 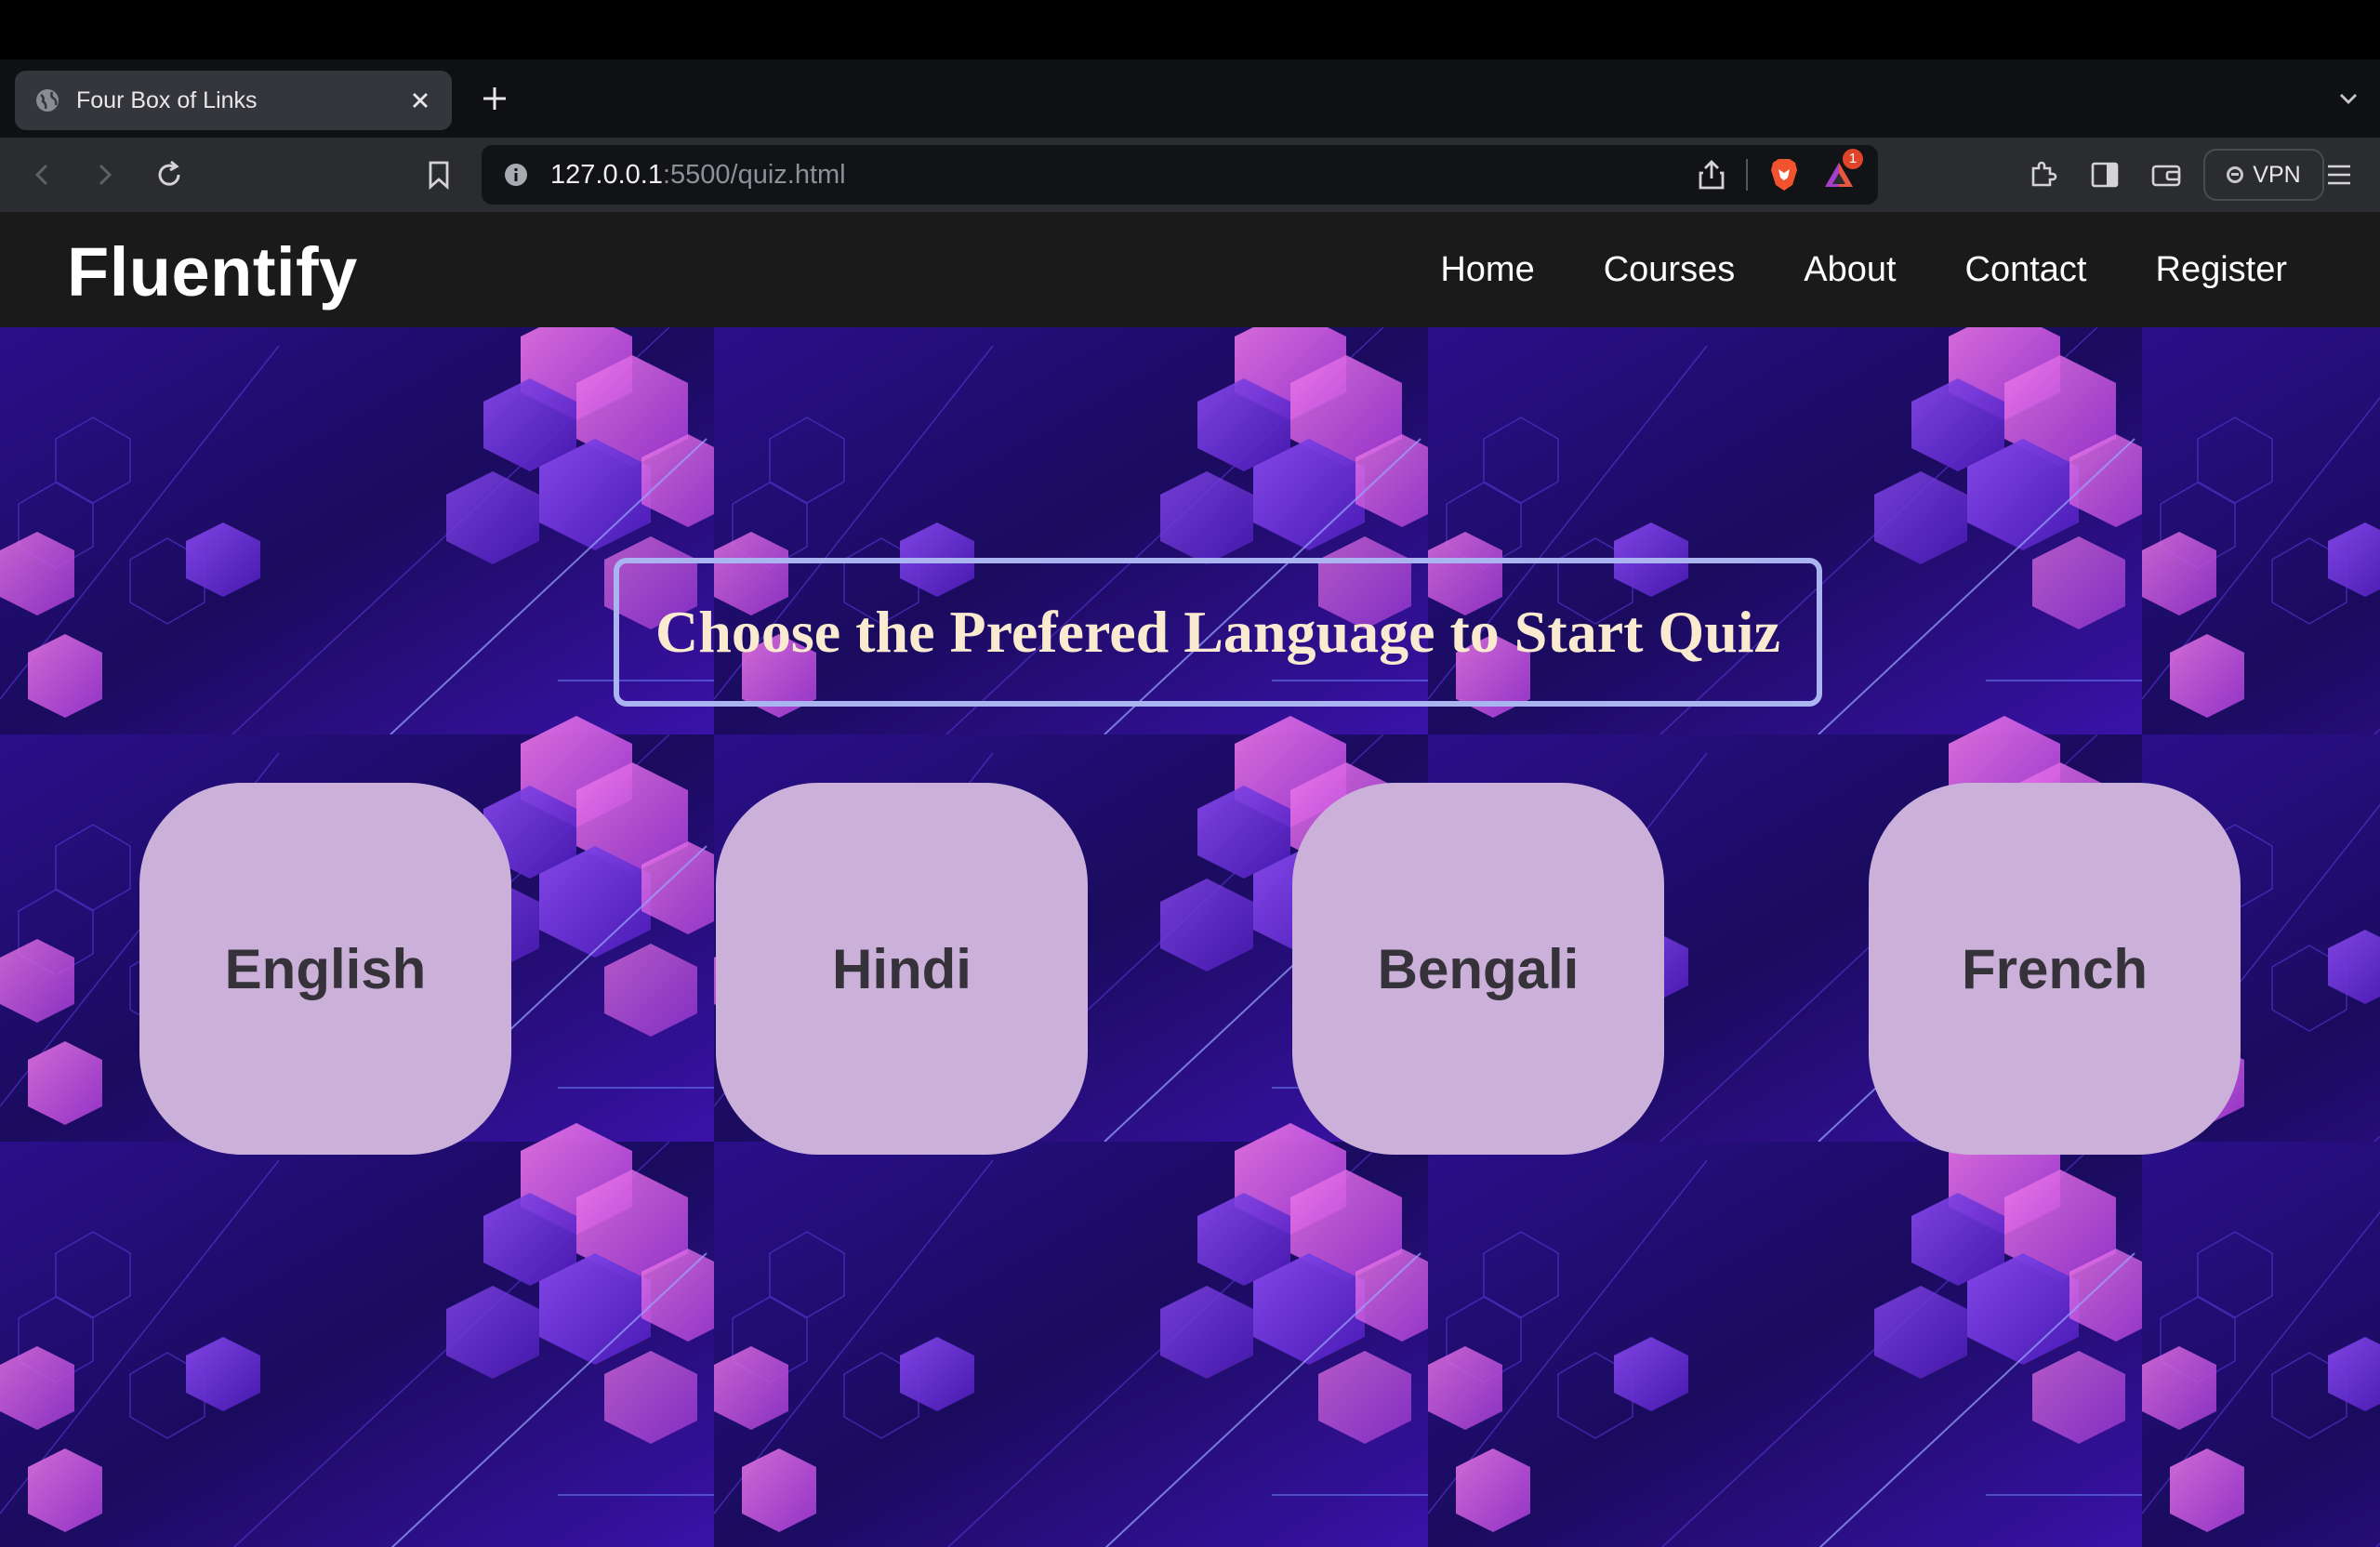 I want to click on chevron-down-icon, so click(x=2348, y=98).